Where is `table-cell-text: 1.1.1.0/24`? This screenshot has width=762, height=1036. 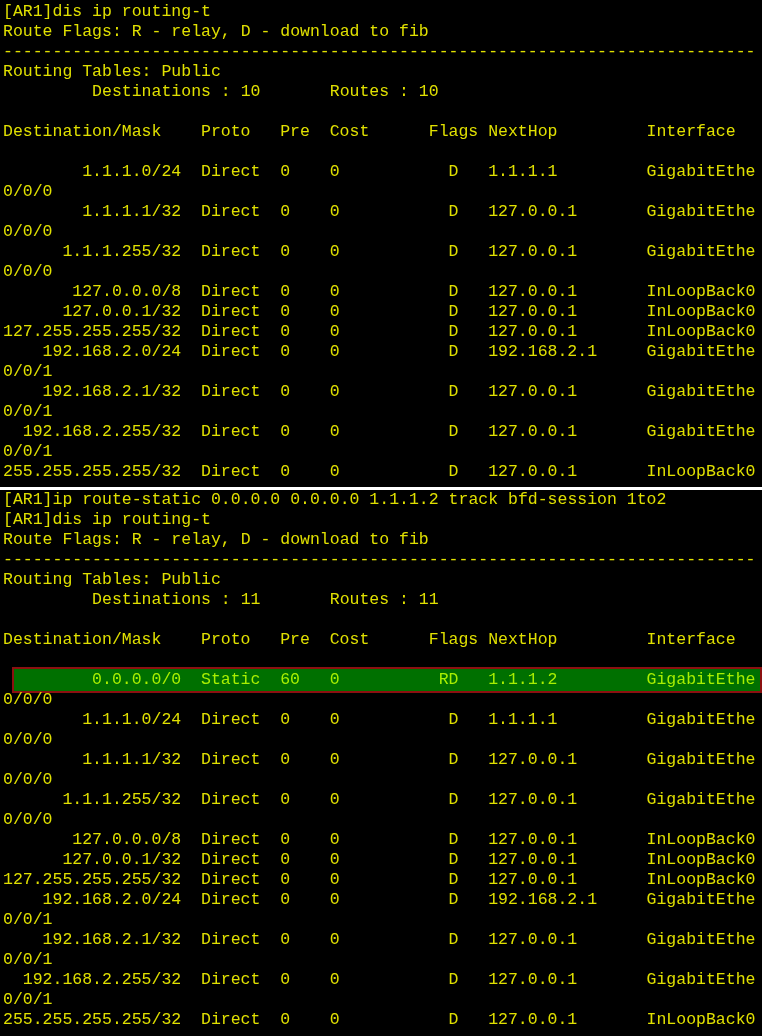
table-cell-text: 1.1.1.0/24 is located at coordinates (131, 720).